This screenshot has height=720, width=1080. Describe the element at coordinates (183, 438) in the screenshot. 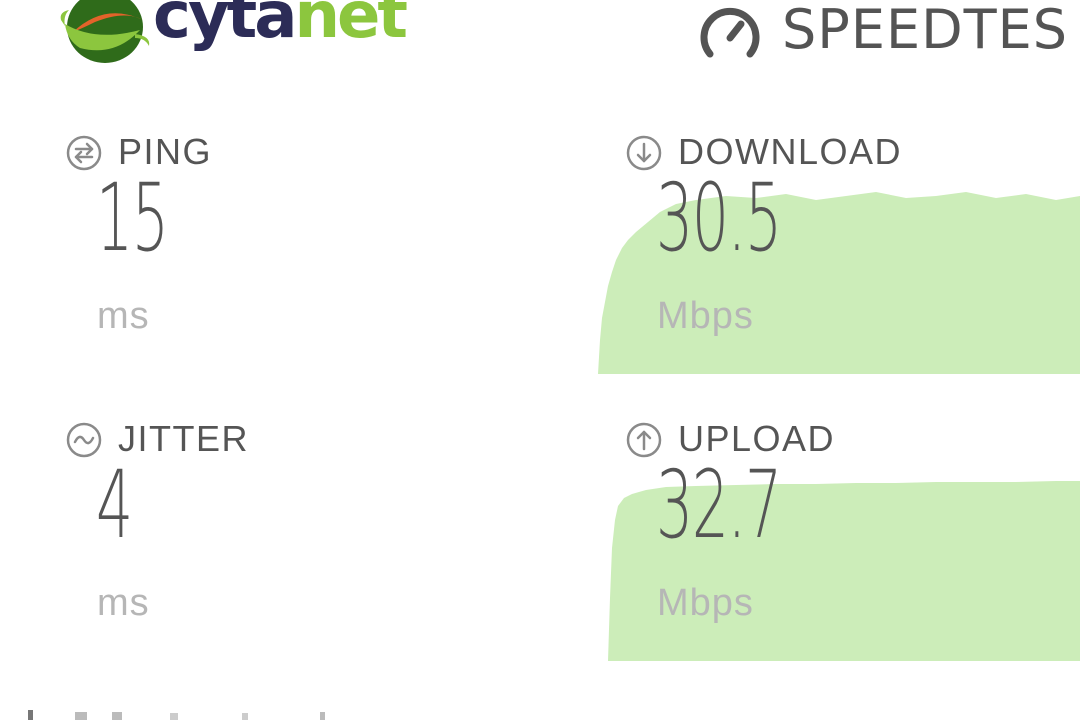

I see `jitter-label: JITTER` at that location.